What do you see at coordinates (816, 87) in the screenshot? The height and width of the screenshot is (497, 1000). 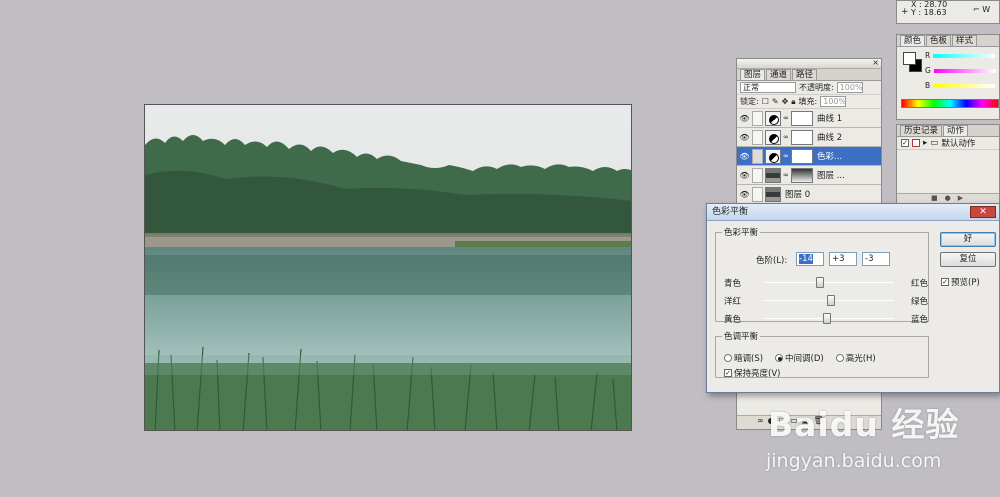 I see `opacity-label: 不透明度:` at bounding box center [816, 87].